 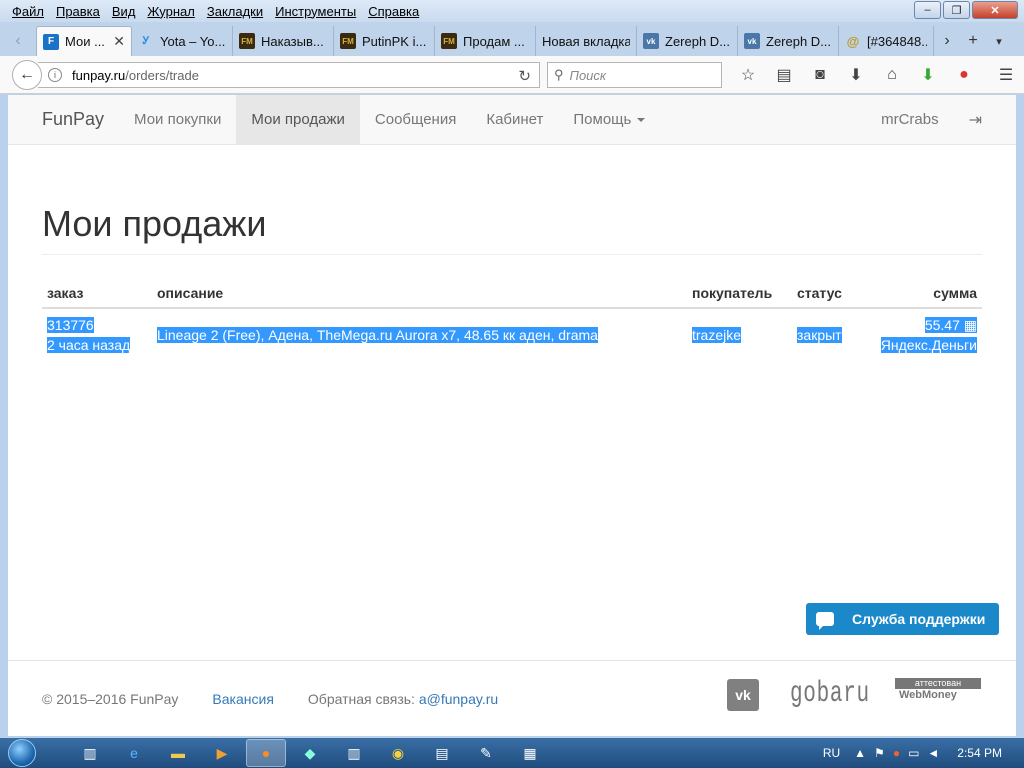 I want to click on pocket-icon: ◙, so click(x=820, y=75).